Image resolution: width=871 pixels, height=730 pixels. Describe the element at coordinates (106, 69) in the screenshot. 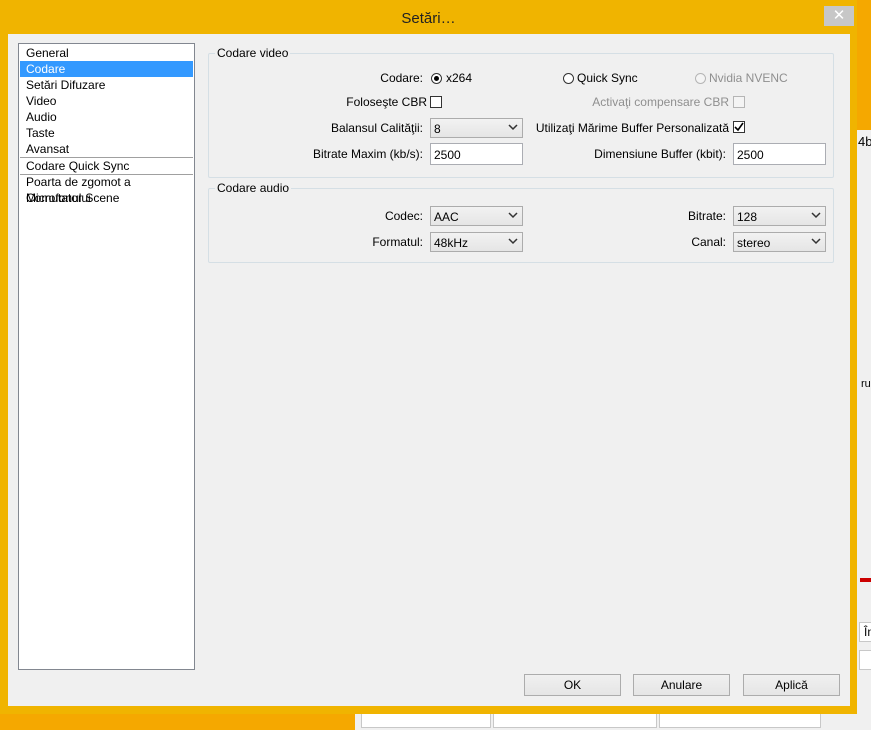

I see `nav-item-codare: Codare` at that location.